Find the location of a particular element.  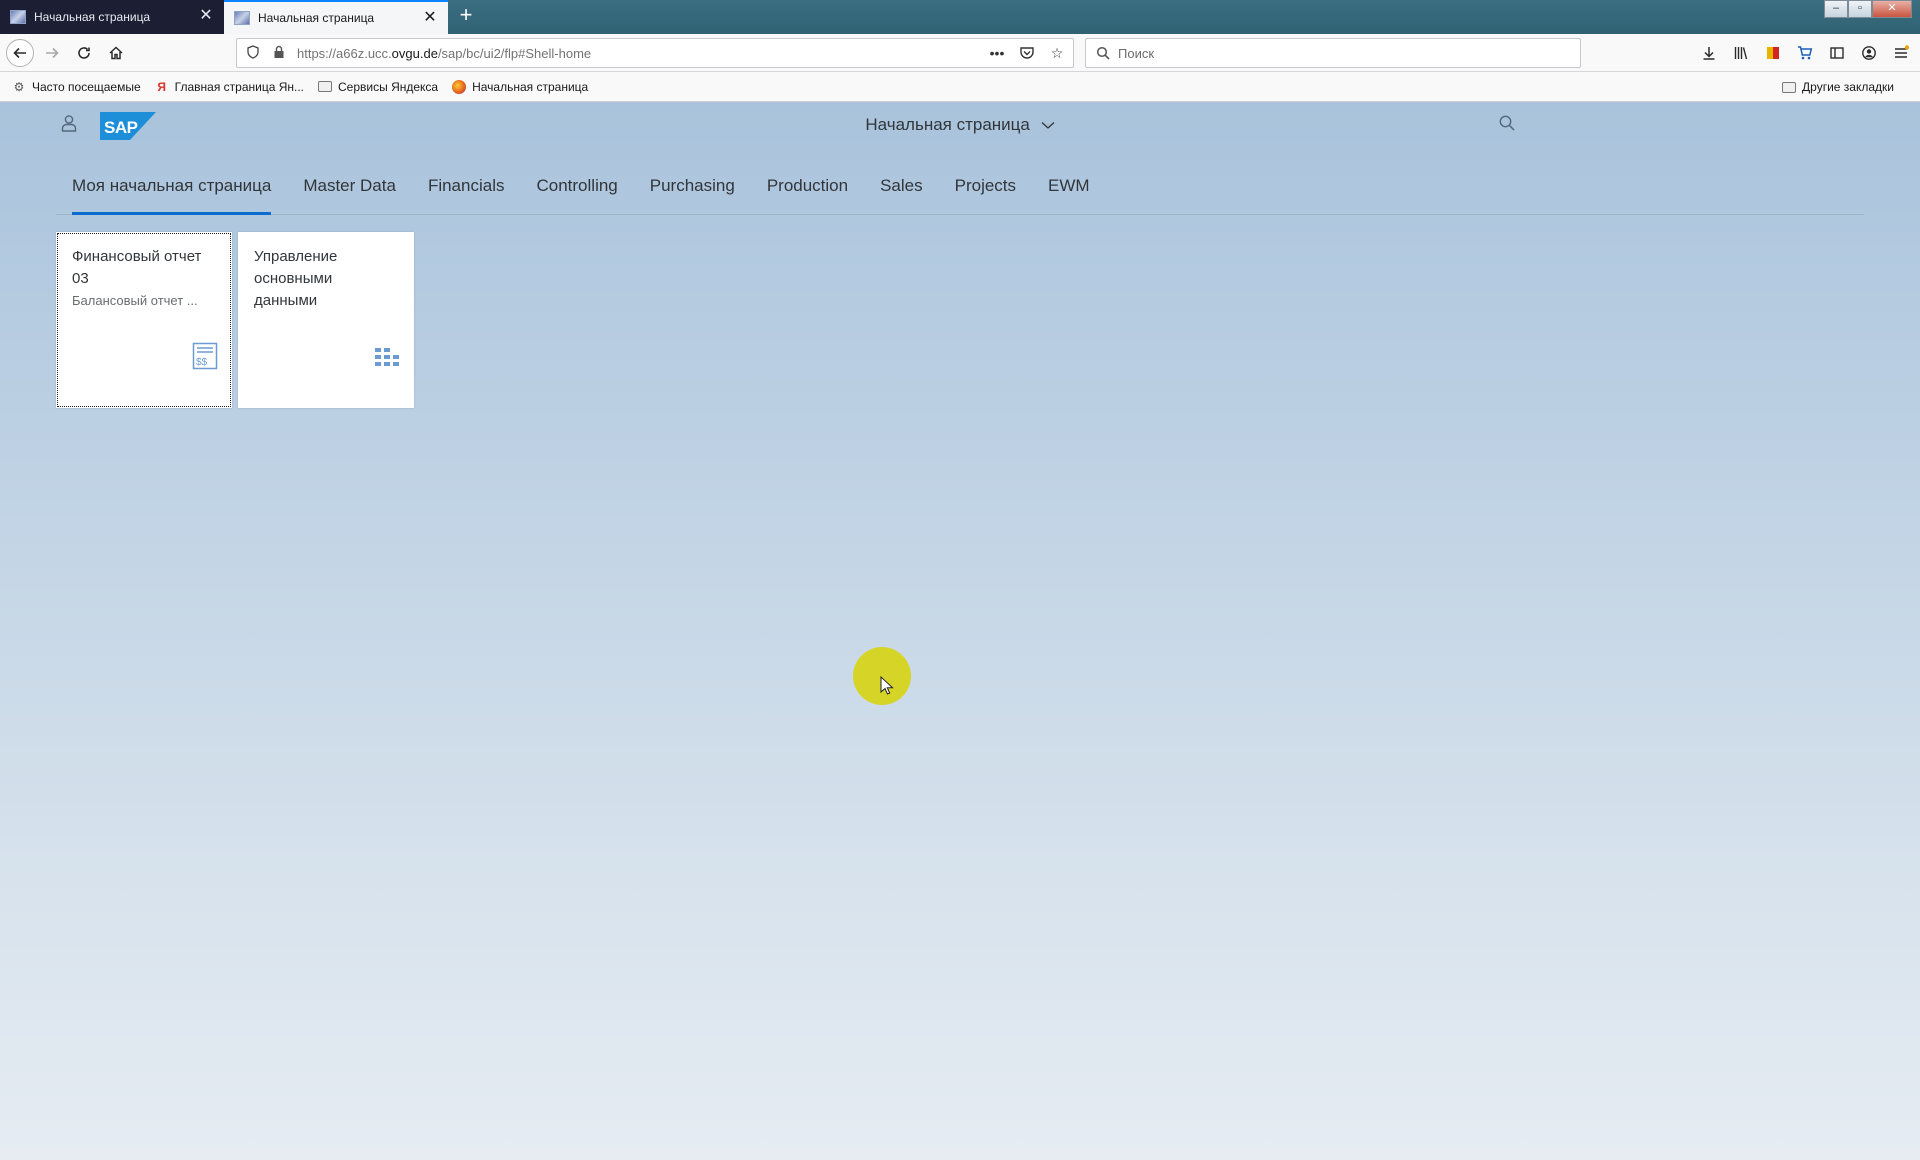

shield-icon is located at coordinates (253, 53).